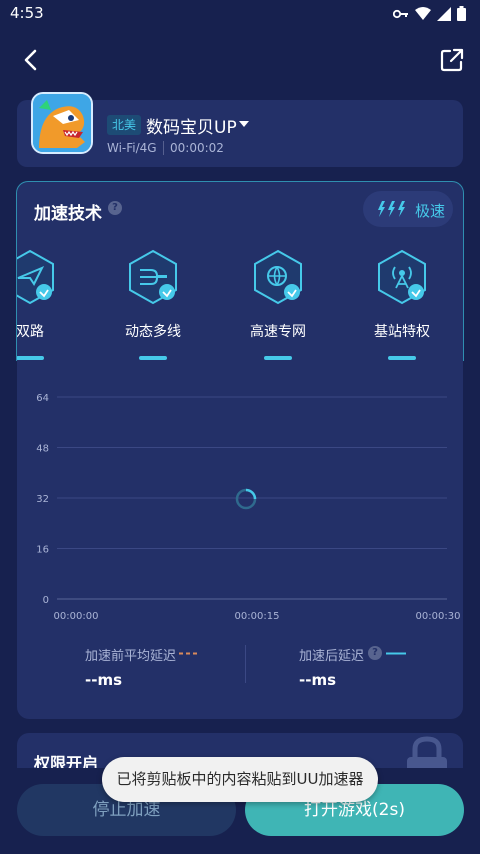  I want to click on game-card: 北美 数码宝贝UP Wi-Fi/4G 00:00:02, so click(240, 129).